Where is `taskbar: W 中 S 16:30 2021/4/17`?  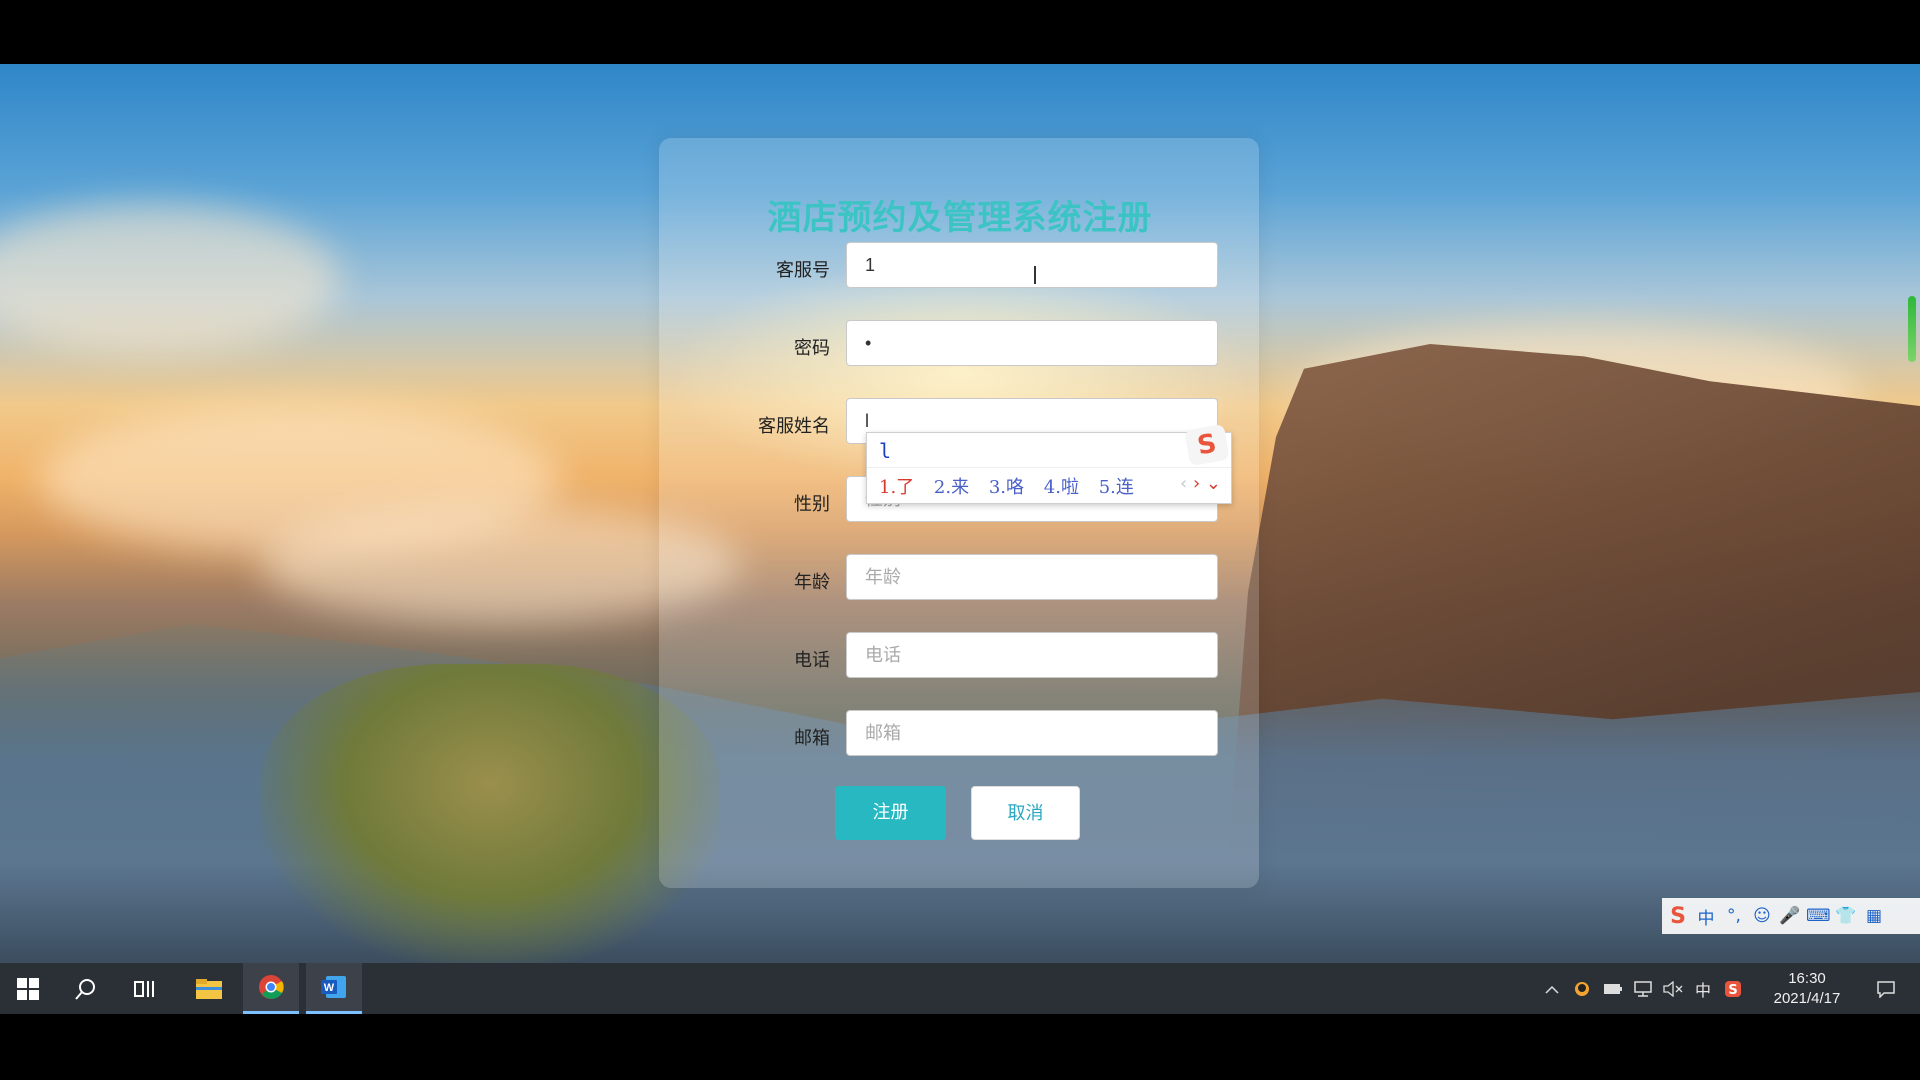
taskbar: W 中 S 16:30 2021/4/17 is located at coordinates (960, 988).